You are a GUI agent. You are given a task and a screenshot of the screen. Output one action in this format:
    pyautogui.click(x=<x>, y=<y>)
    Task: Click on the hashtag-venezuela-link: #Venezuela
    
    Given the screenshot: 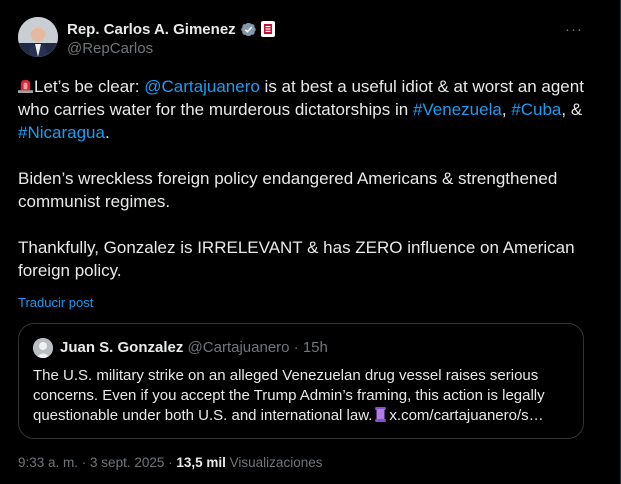 What is the action you would take?
    pyautogui.click(x=457, y=109)
    